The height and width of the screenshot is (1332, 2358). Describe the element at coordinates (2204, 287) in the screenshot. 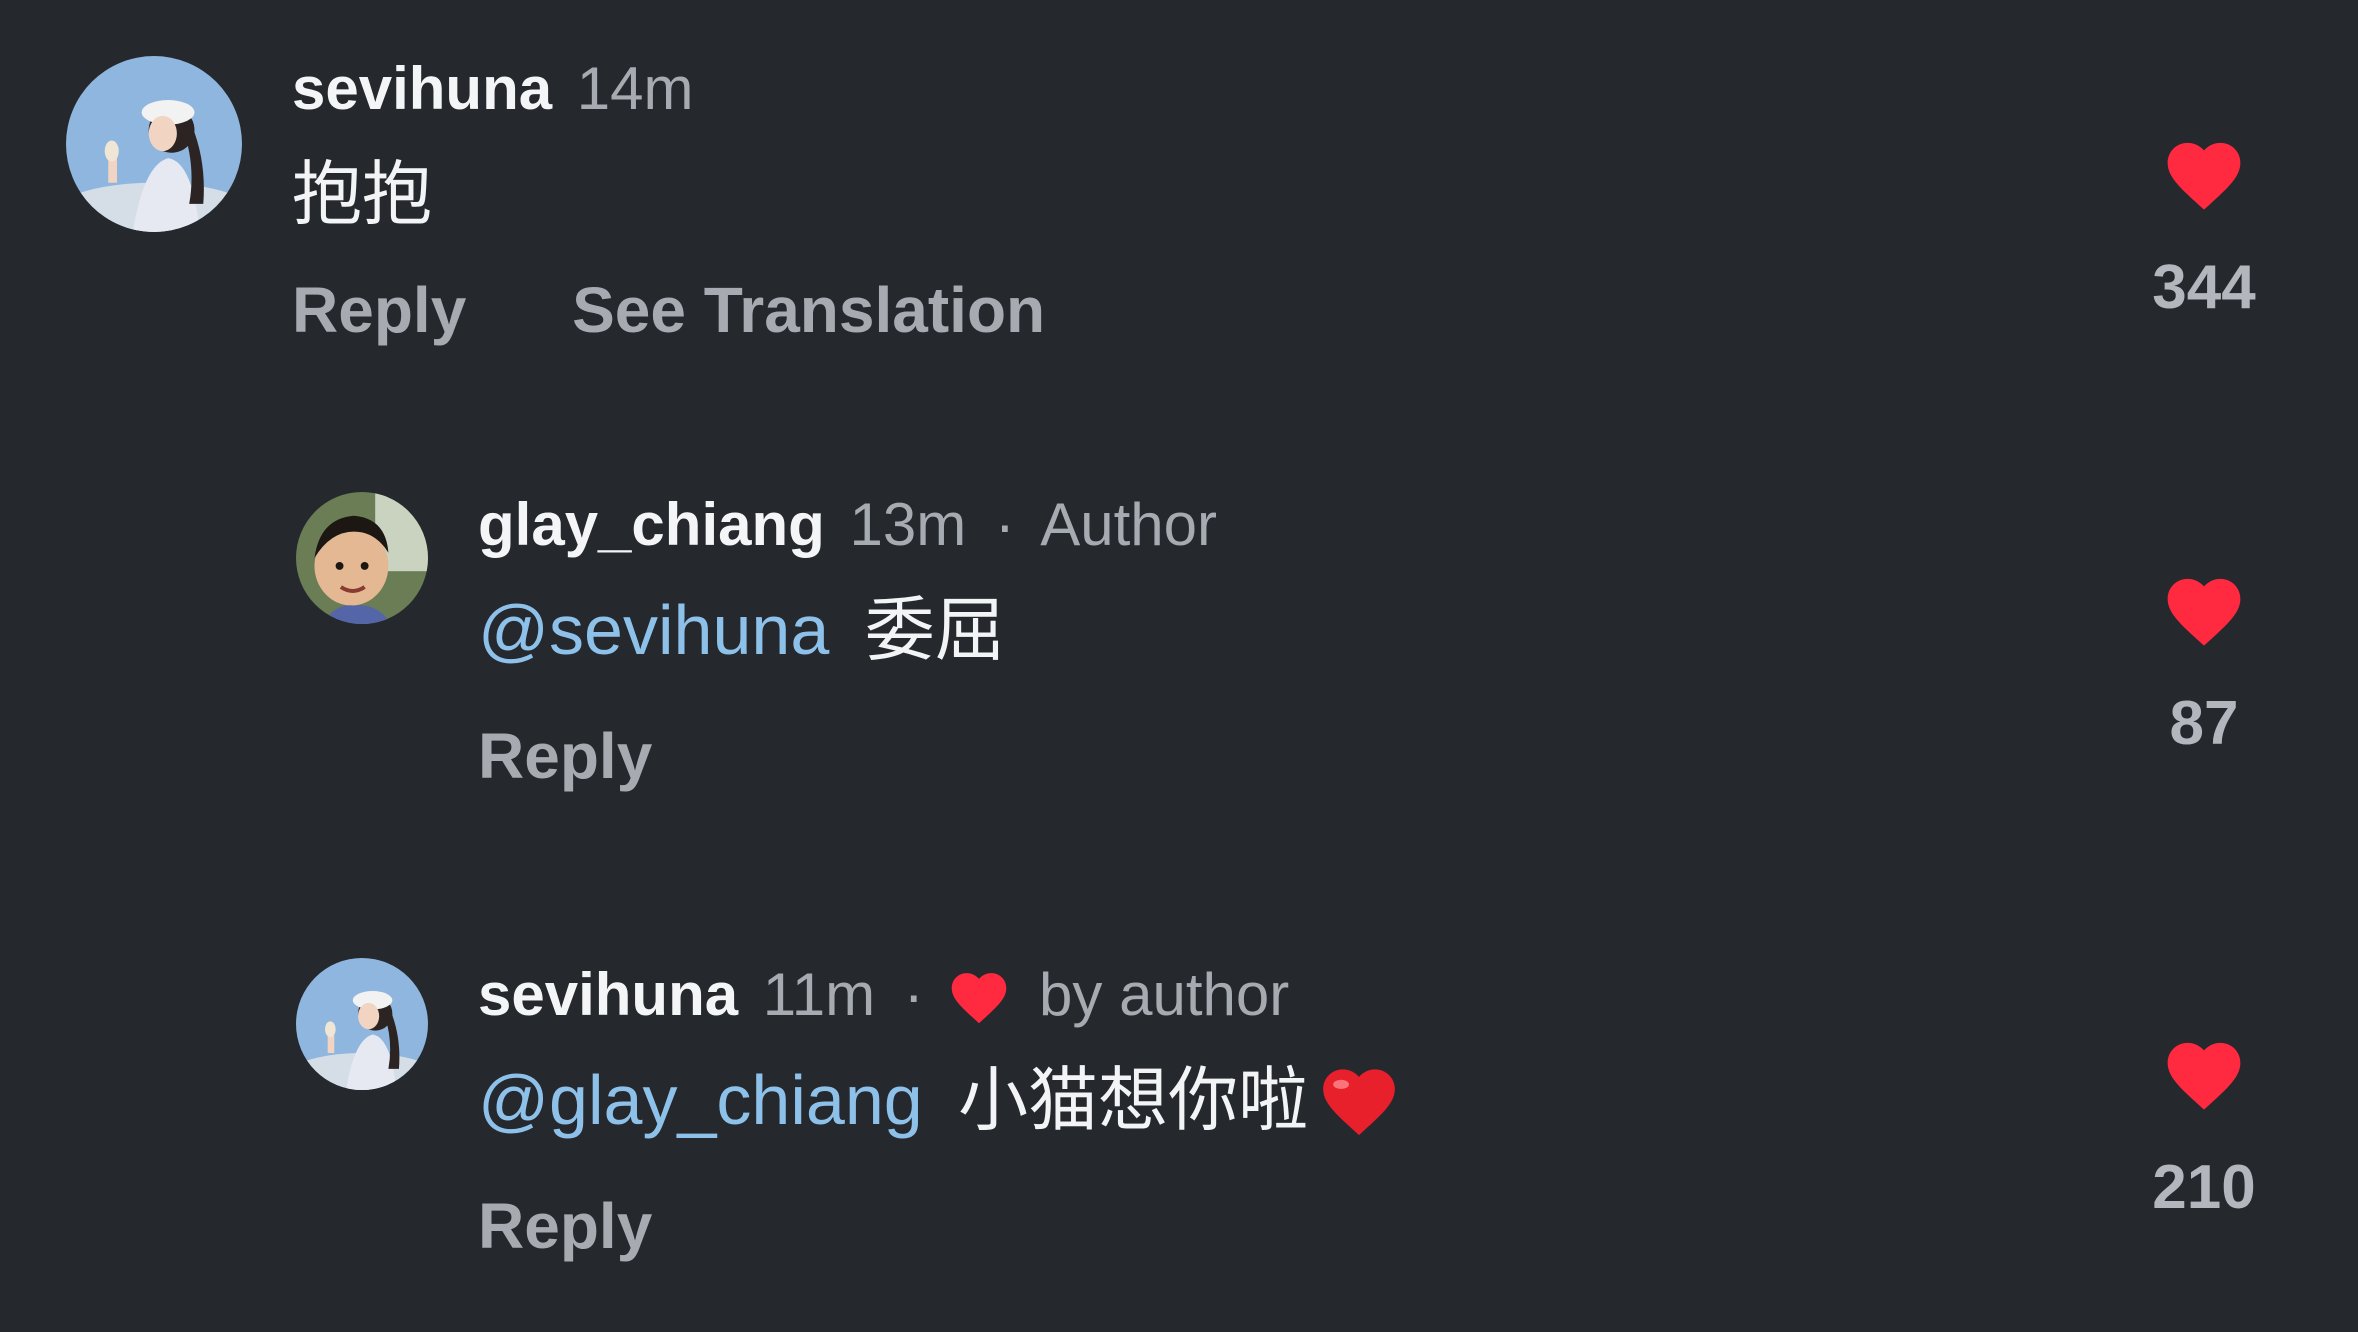

I see `like-count: 344` at that location.